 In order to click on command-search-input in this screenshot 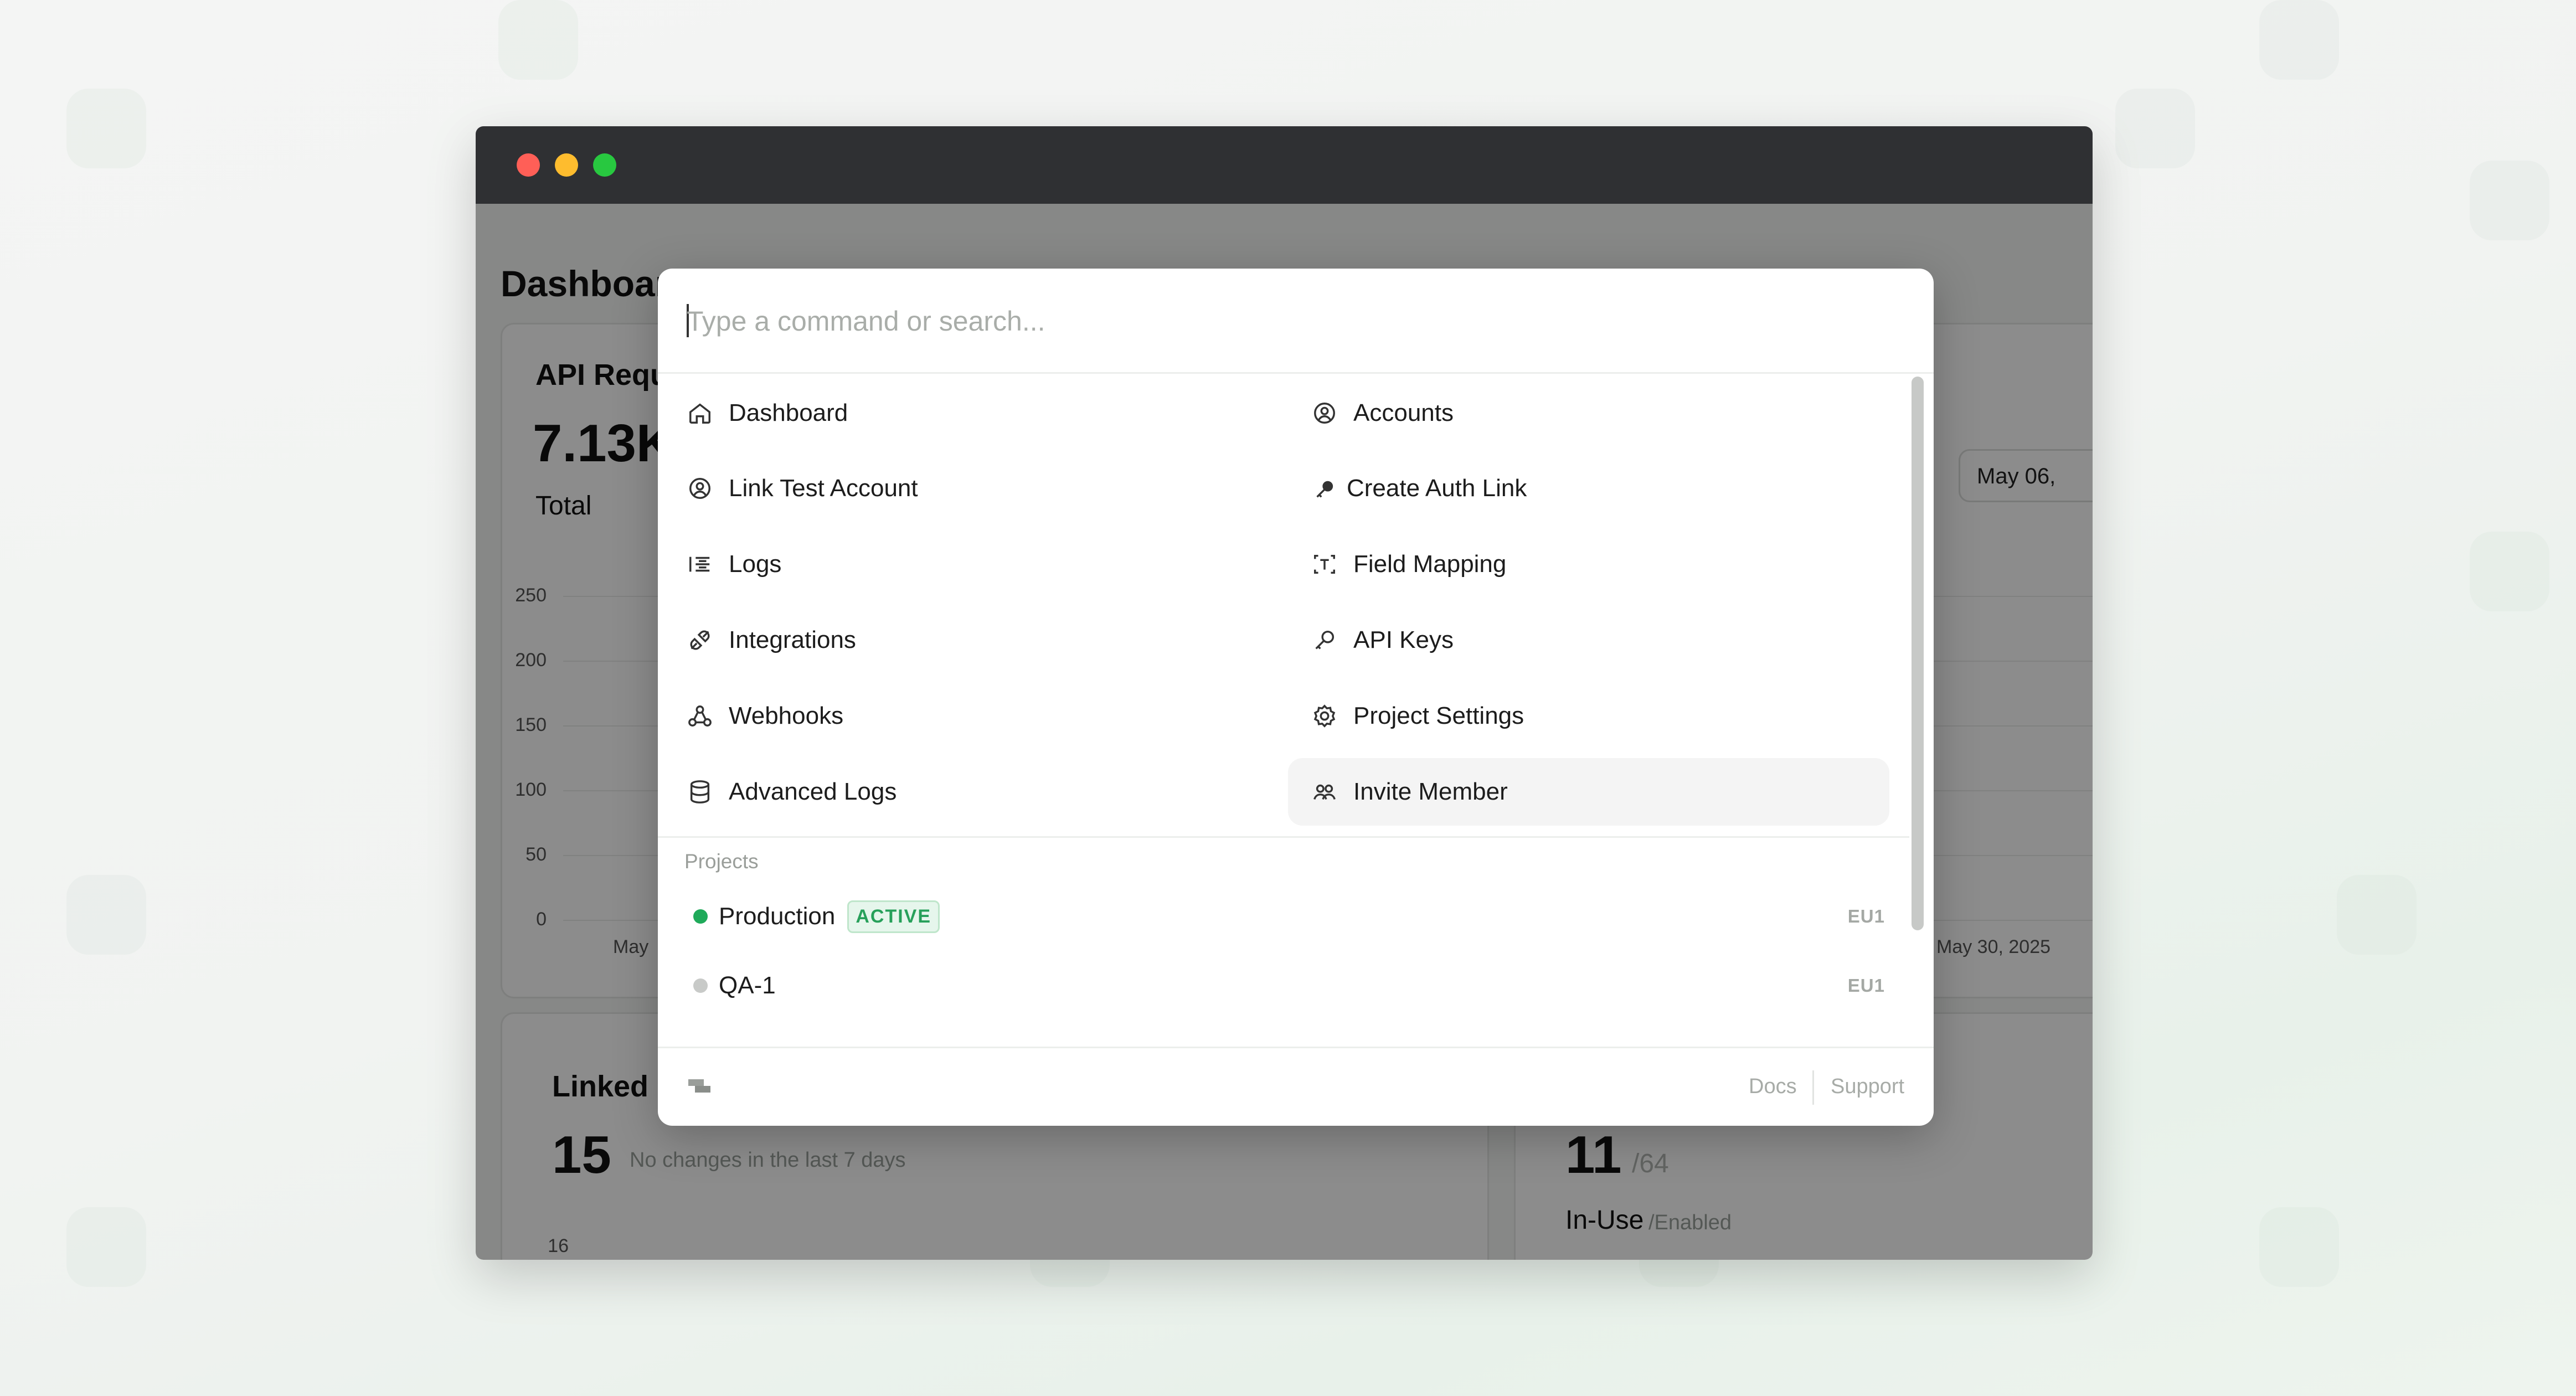, I will do `click(1282, 321)`.